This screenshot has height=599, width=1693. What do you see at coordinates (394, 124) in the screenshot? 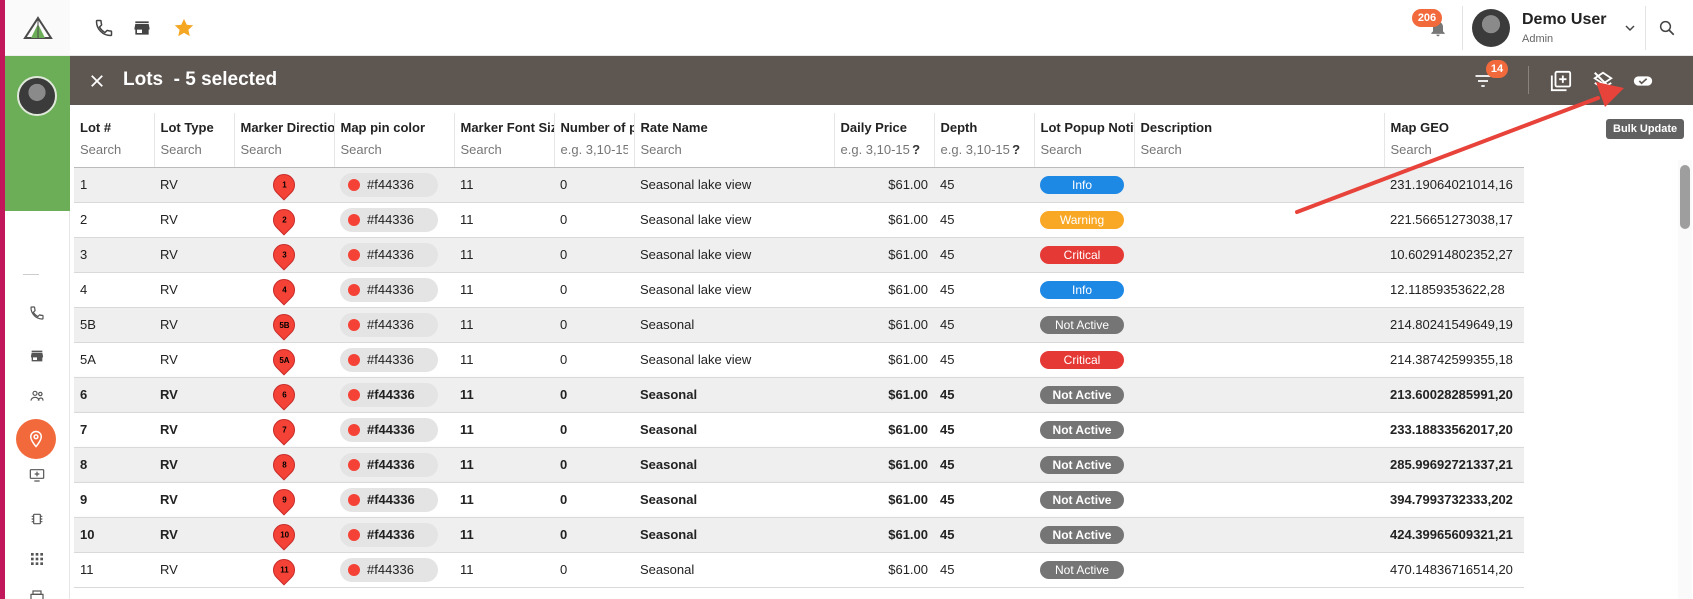
I see `column-header: Map pin color` at bounding box center [394, 124].